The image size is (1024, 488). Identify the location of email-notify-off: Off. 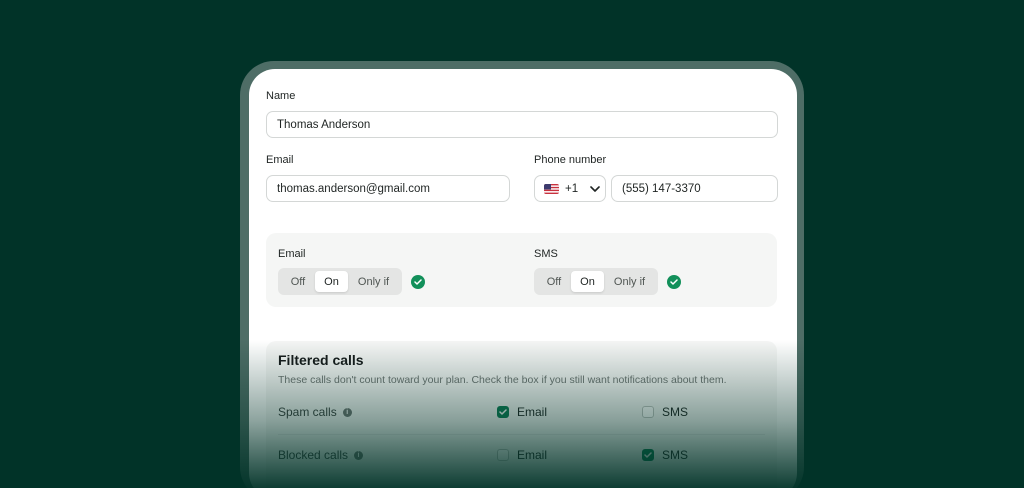
(298, 281).